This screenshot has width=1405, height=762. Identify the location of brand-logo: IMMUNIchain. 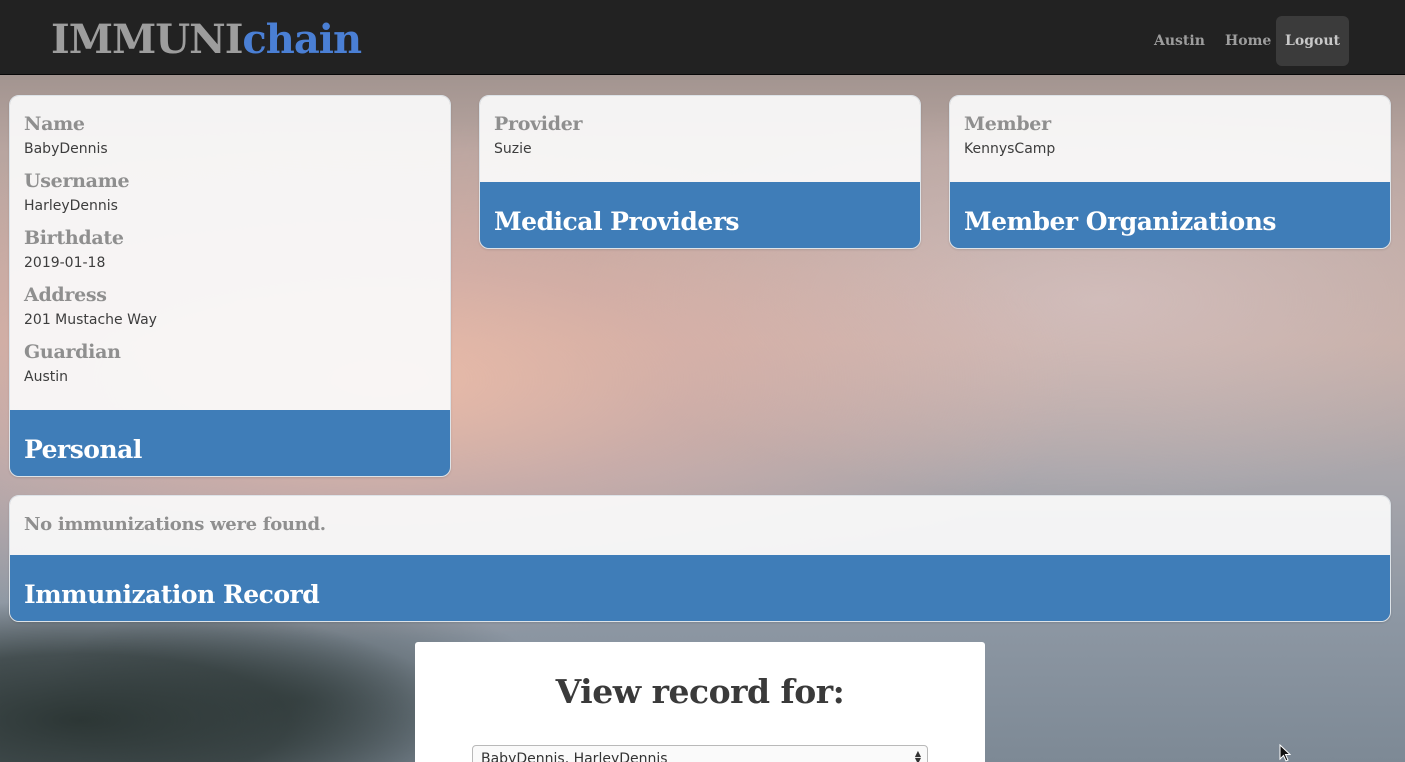
(206, 40).